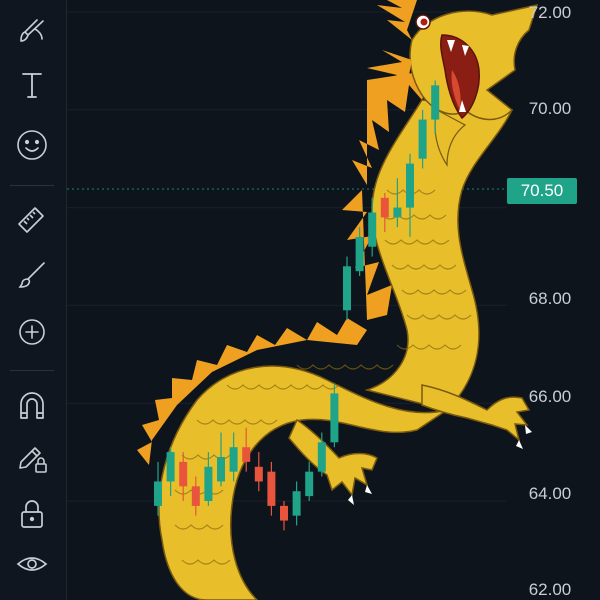  I want to click on magnet-icon, so click(32, 405).